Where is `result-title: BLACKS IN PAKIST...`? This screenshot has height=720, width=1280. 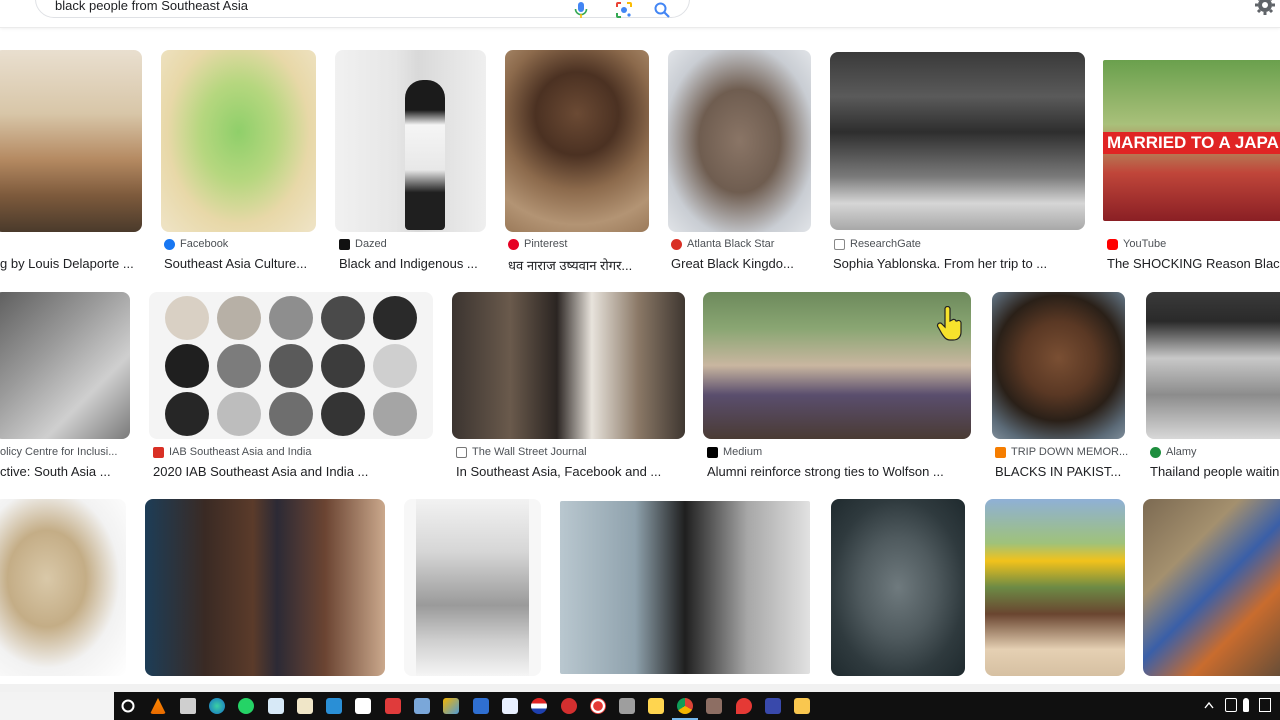 result-title: BLACKS IN PAKIST... is located at coordinates (1060, 471).